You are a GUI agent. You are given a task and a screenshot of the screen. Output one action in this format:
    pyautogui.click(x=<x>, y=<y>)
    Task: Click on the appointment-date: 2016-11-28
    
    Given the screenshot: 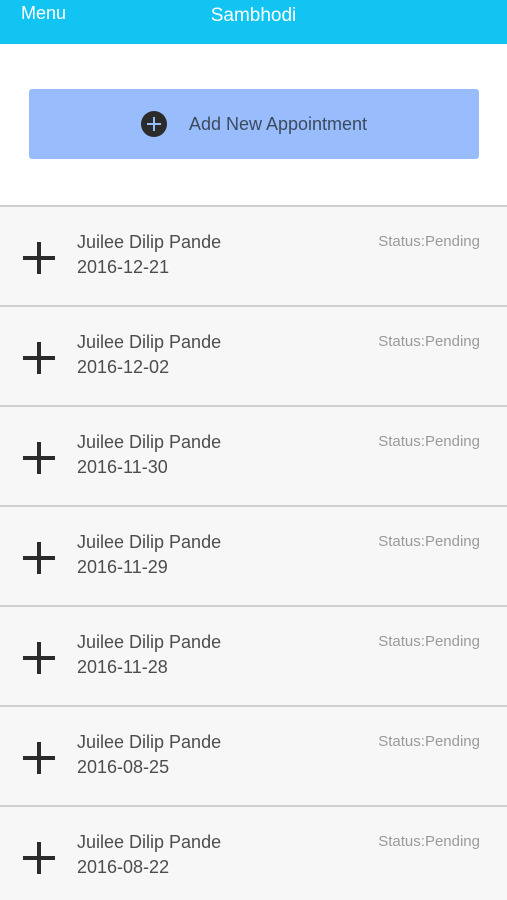 What is the action you would take?
    pyautogui.click(x=122, y=667)
    